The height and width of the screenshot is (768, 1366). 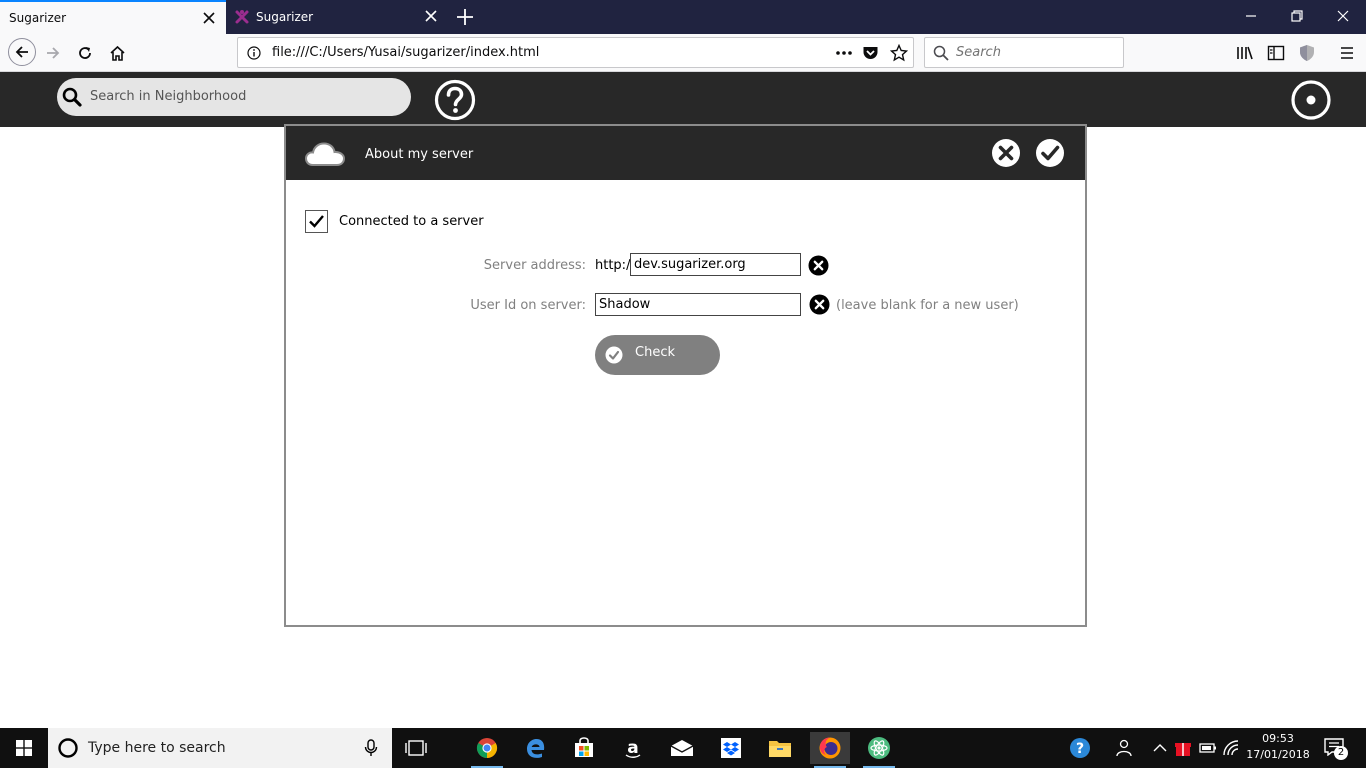 What do you see at coordinates (614, 355) in the screenshot?
I see `check-circle-icon` at bounding box center [614, 355].